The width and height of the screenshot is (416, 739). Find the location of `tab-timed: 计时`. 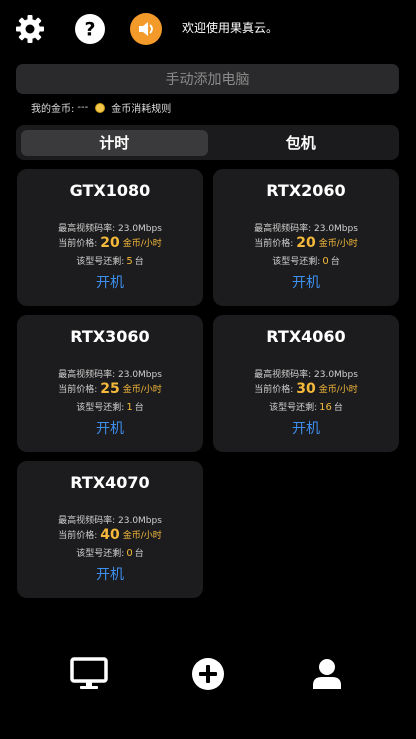

tab-timed: 计时 is located at coordinates (114, 142).